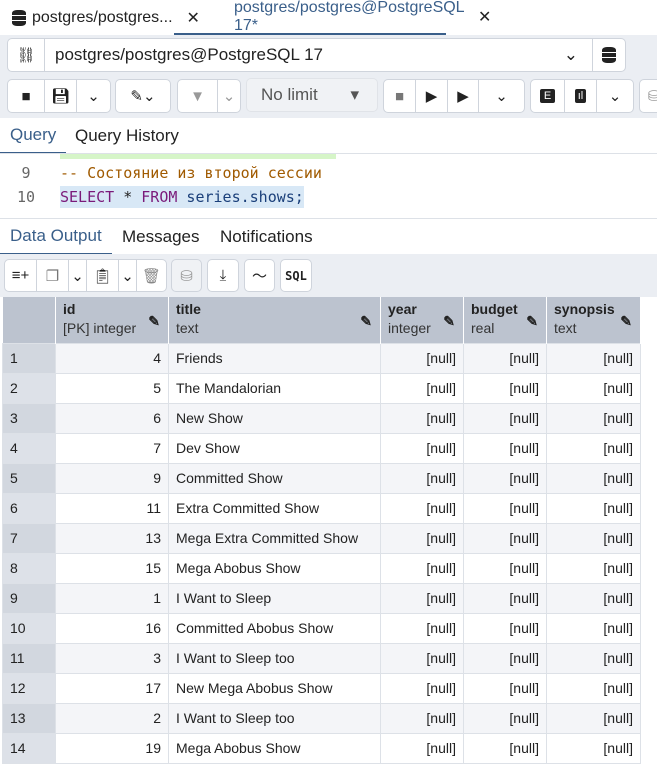 This screenshot has width=657, height=773. What do you see at coordinates (274, 388) in the screenshot?
I see `cell-title: The Mandalorian` at bounding box center [274, 388].